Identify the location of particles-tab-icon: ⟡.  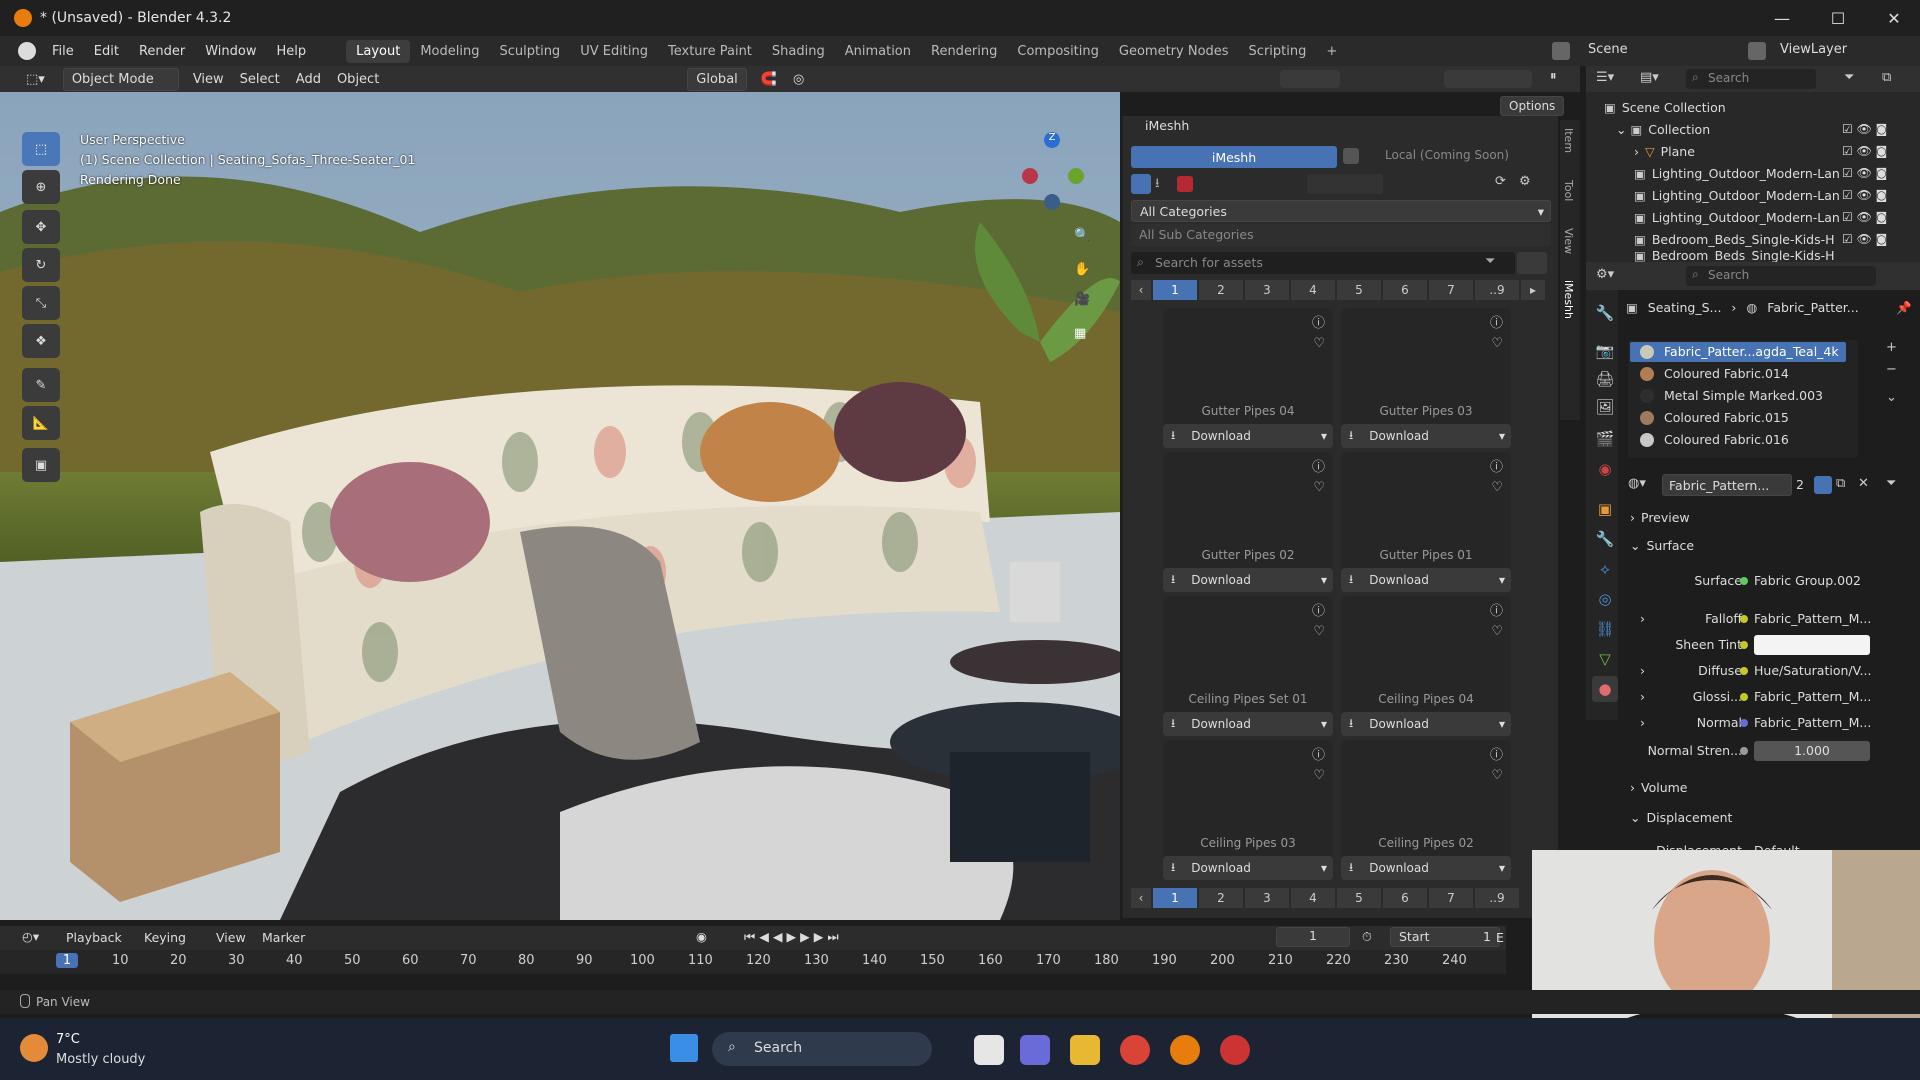
(1605, 569).